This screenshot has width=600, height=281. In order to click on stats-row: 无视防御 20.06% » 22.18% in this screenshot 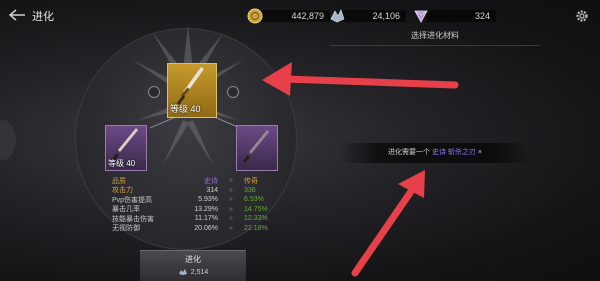, I will do `click(202, 229)`.